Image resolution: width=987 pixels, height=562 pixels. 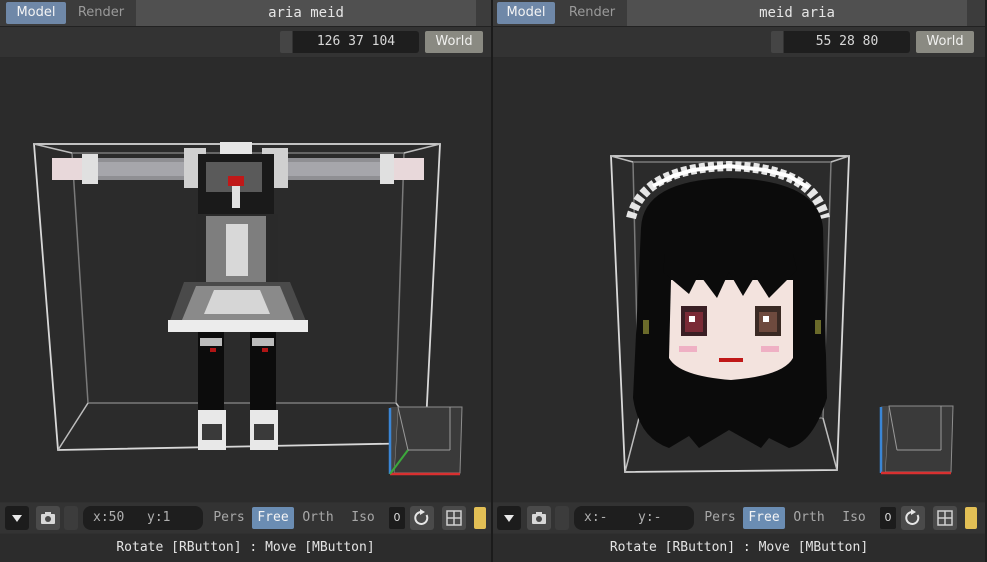 I want to click on bottom-toolbar: x:- y:- Pers Free Orth Iso 0, so click(x=739, y=518).